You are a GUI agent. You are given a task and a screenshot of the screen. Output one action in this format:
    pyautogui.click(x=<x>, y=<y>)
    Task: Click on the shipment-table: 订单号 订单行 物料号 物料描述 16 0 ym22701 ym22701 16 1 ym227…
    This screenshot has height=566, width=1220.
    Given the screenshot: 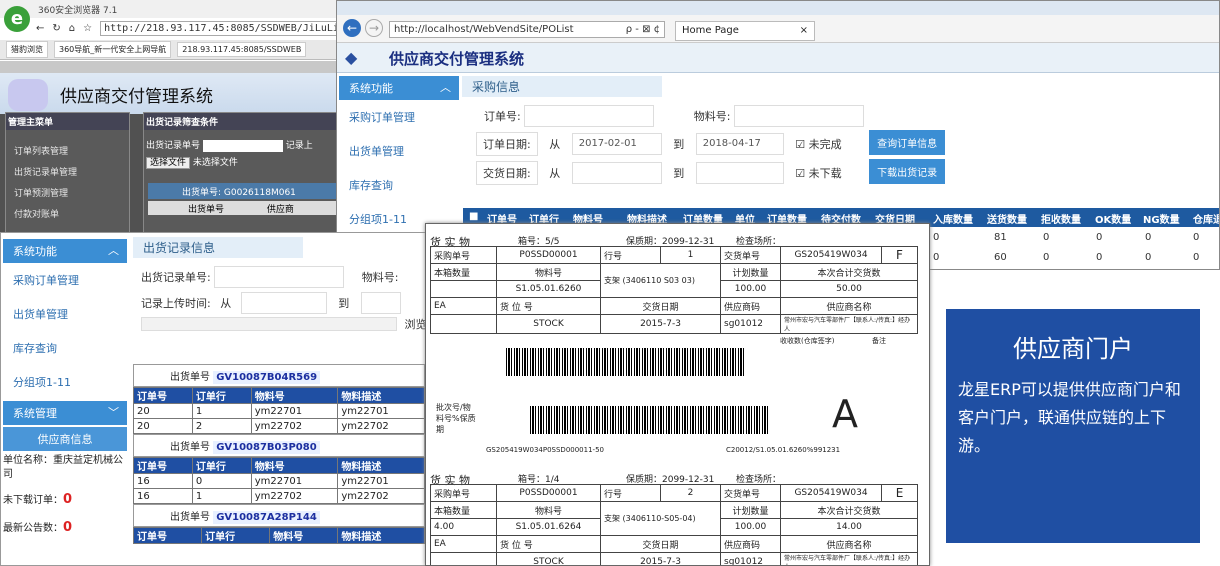 What is the action you would take?
    pyautogui.click(x=279, y=480)
    